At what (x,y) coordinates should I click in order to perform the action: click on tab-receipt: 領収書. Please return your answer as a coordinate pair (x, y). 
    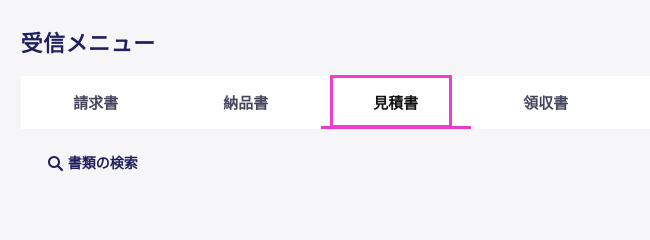
    Looking at the image, I should click on (546, 102).